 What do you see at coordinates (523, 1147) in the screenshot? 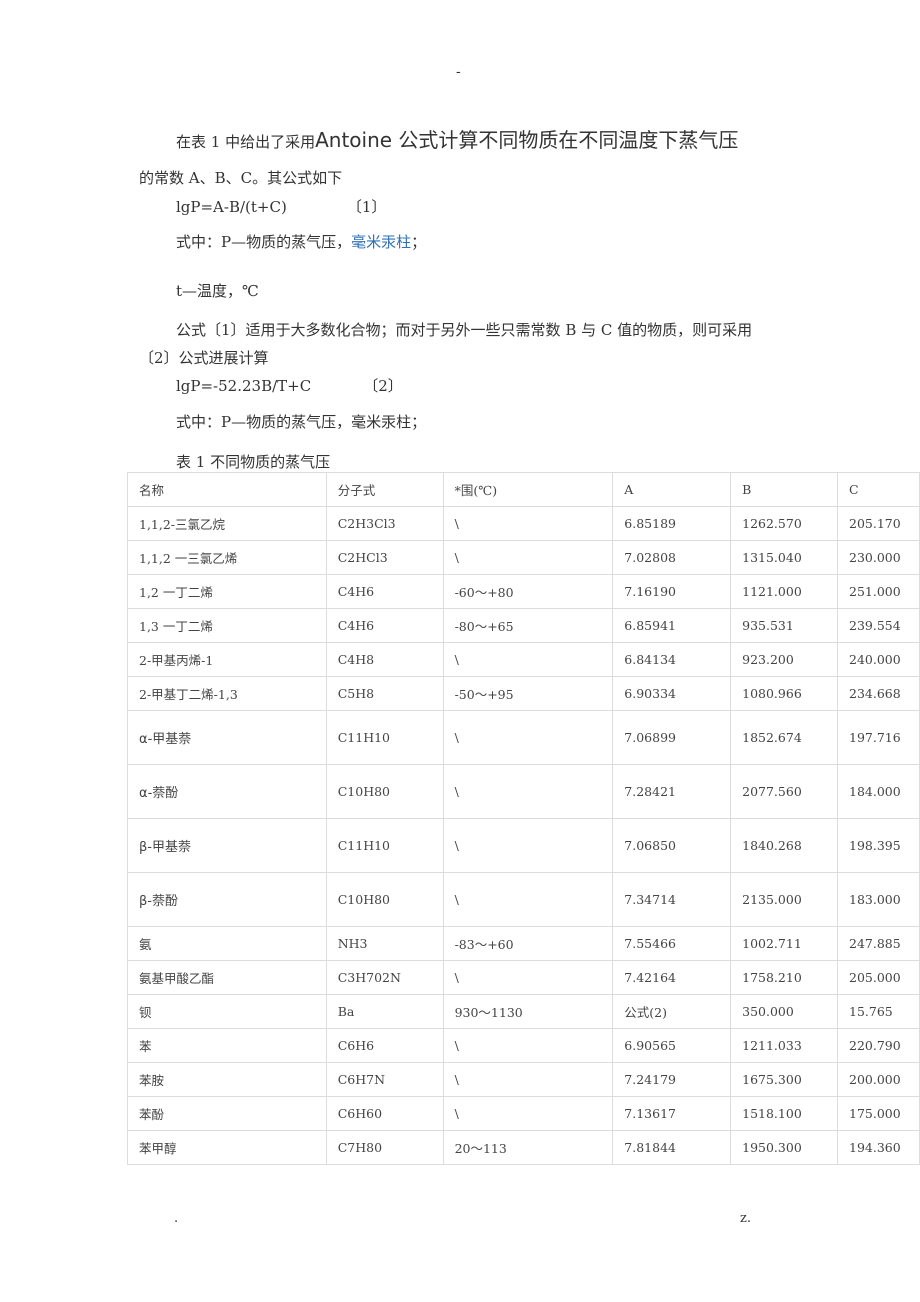
I see `table-row: 苯甲醇 C7H80 20～113 7.81844 1950.300 194.360` at bounding box center [523, 1147].